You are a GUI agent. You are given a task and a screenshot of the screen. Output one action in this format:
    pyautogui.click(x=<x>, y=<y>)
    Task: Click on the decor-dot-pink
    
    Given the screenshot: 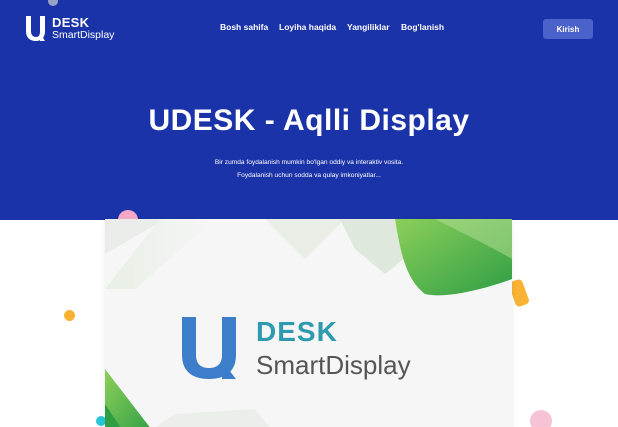 What is the action you would take?
    pyautogui.click(x=541, y=418)
    